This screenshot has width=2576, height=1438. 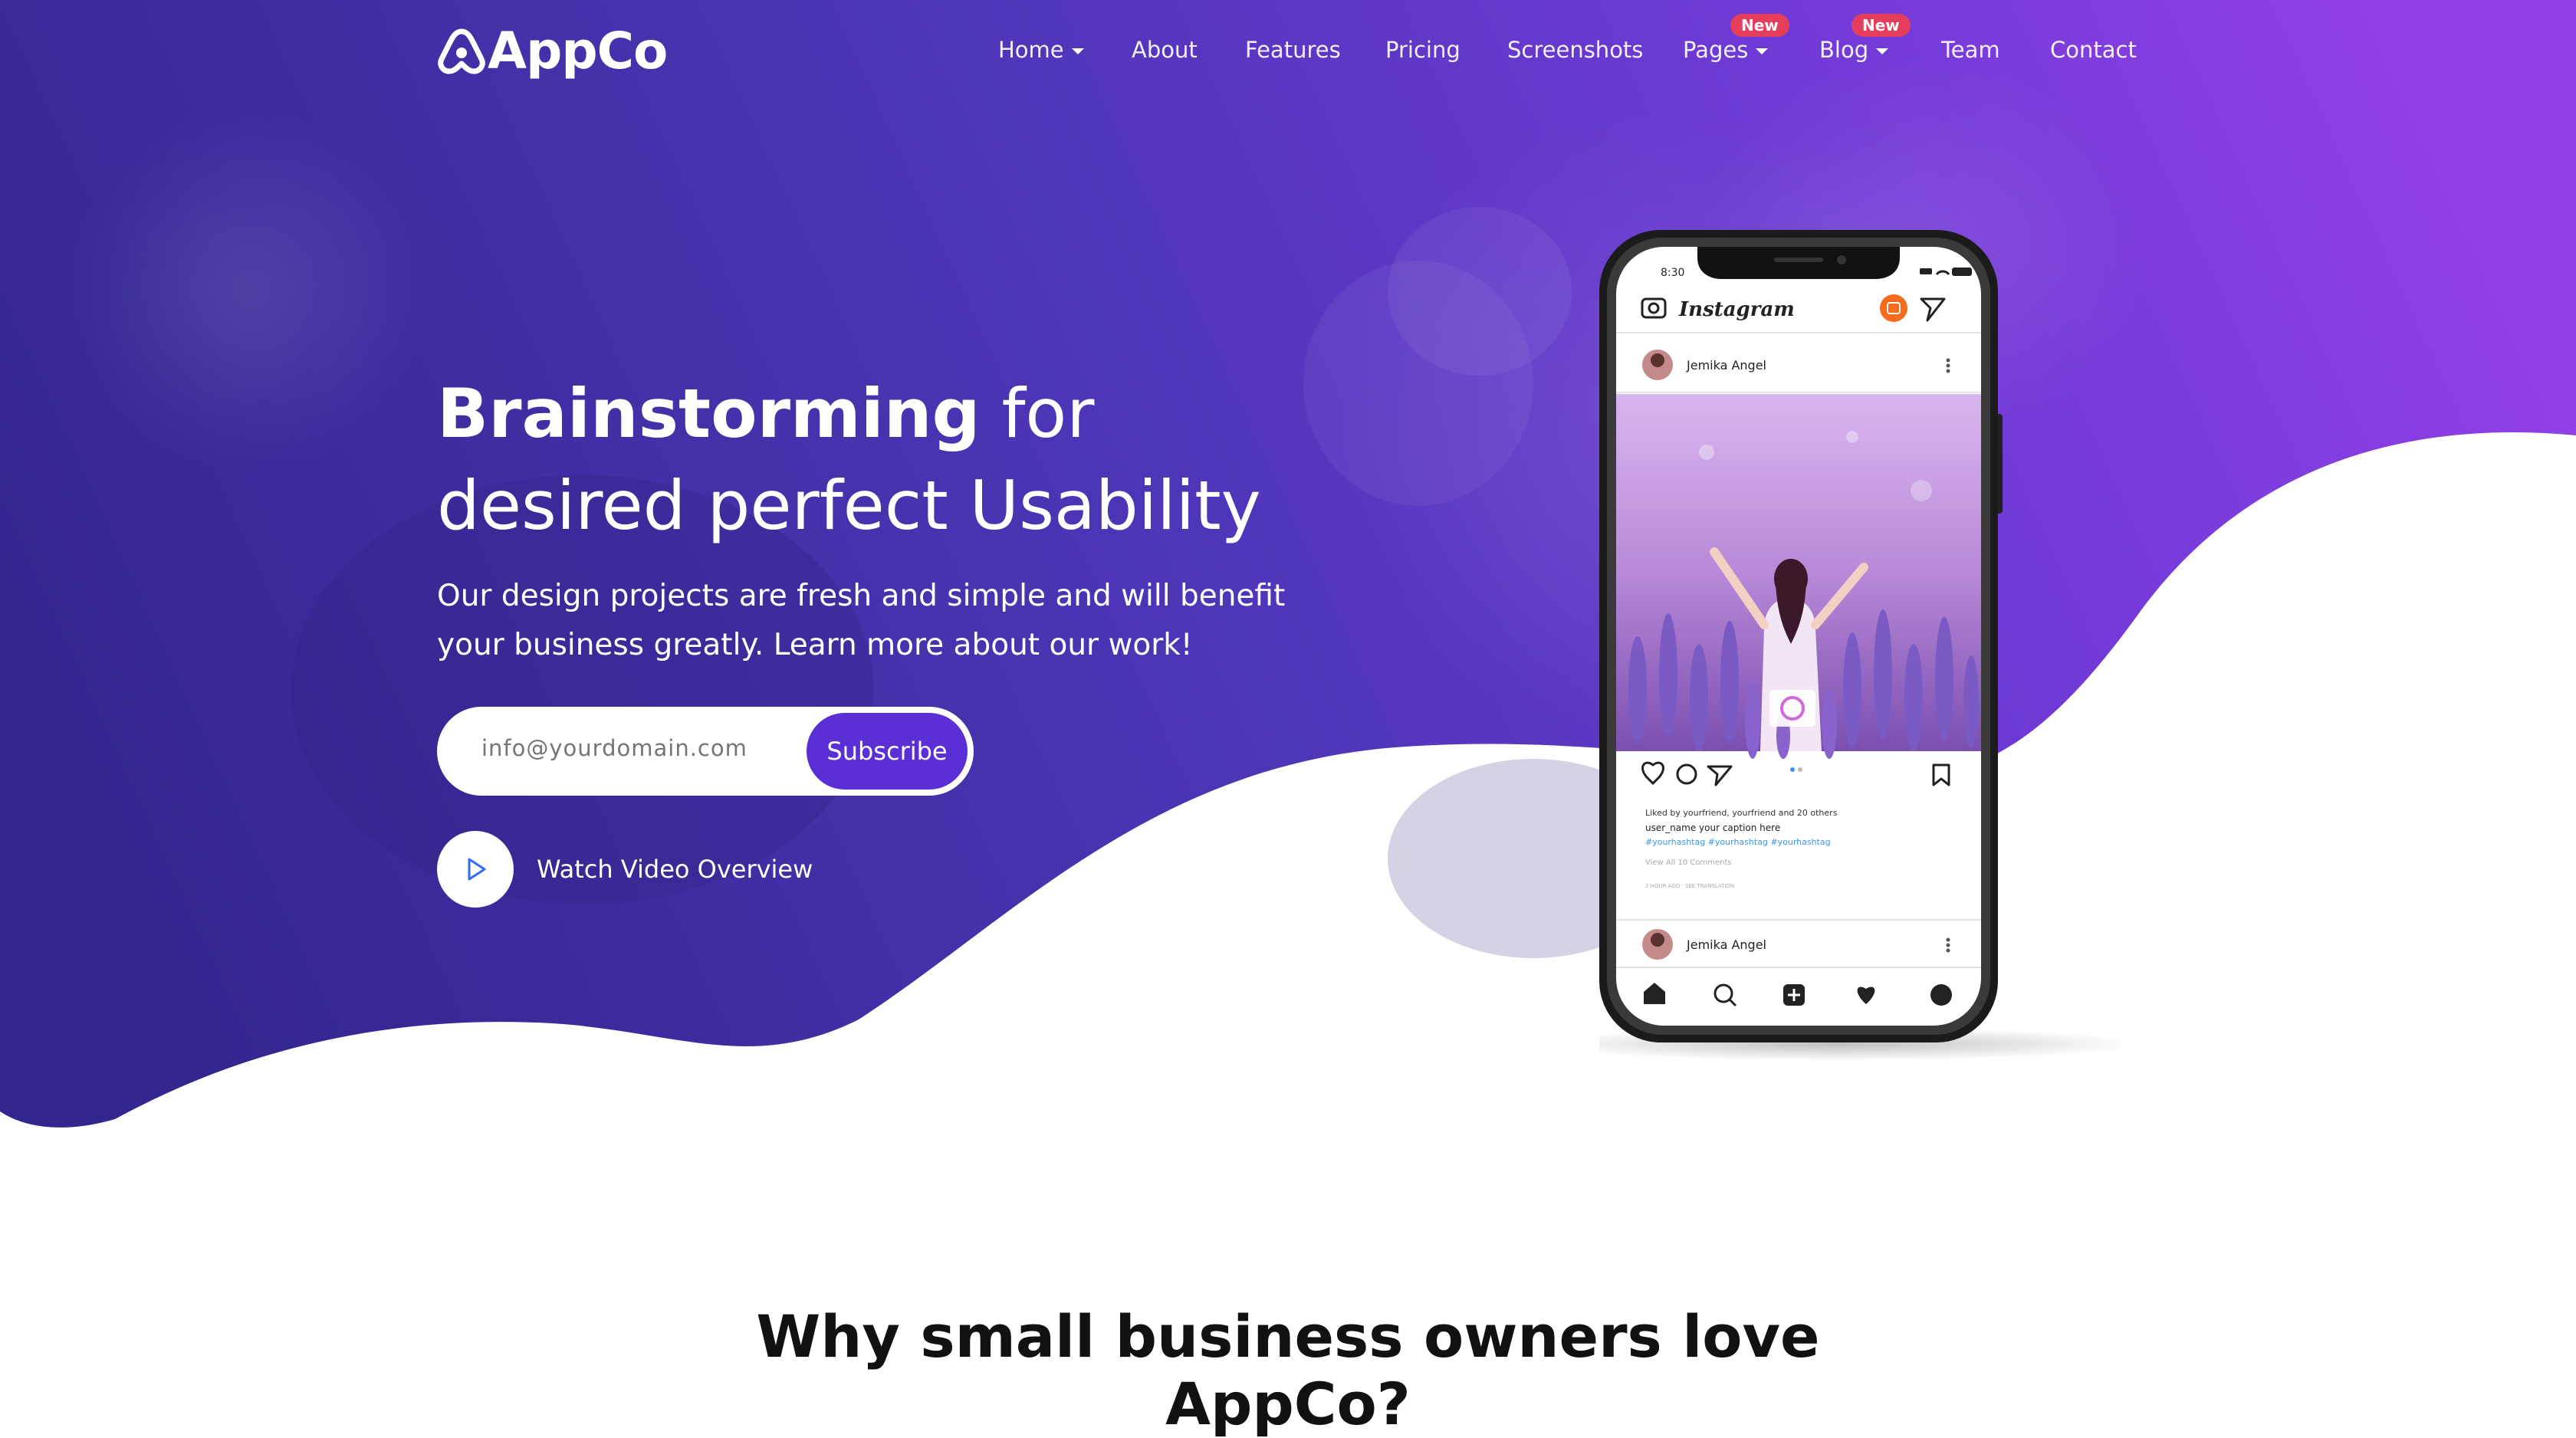 I want to click on play-button, so click(x=476, y=869).